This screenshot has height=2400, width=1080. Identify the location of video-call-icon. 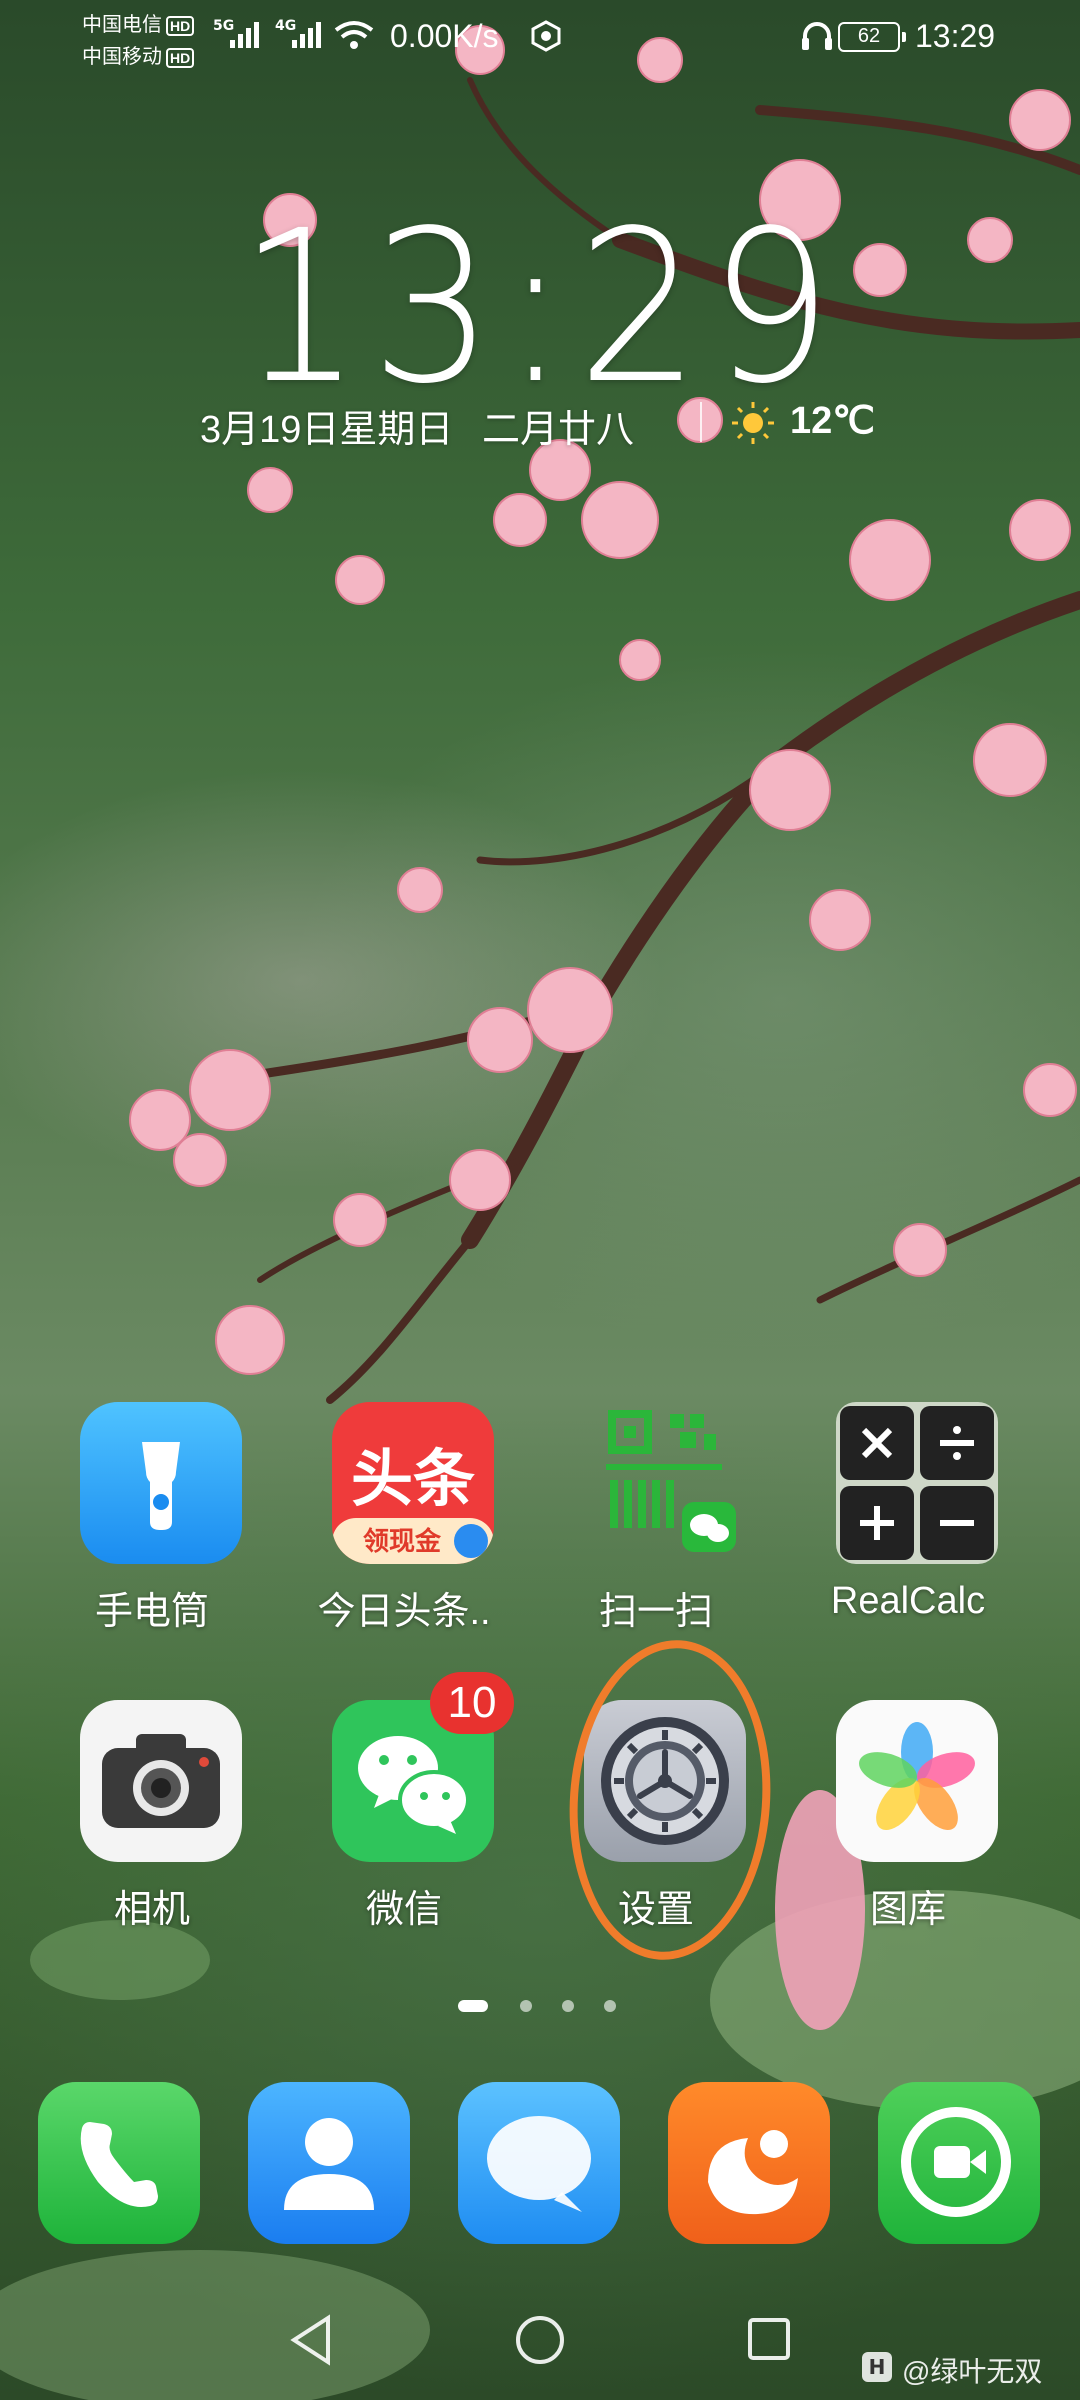
(956, 2162).